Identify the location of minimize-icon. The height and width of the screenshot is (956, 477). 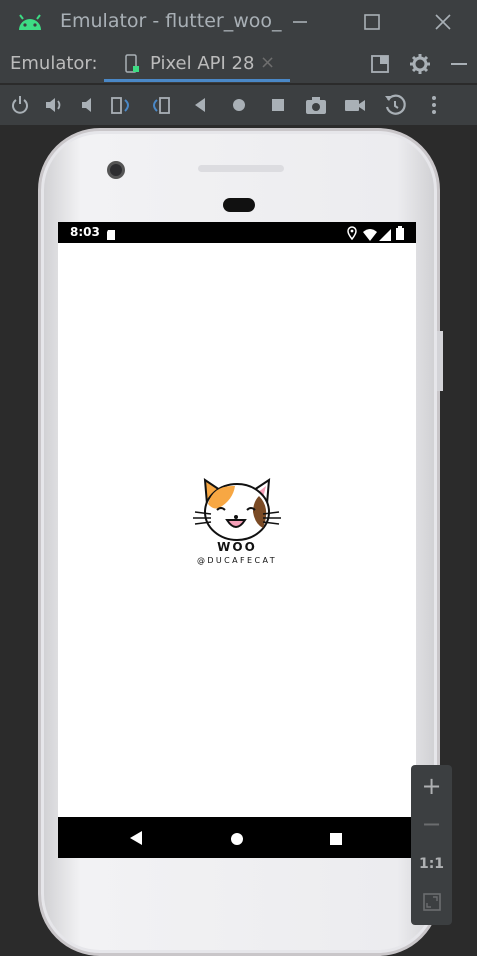
(300, 22).